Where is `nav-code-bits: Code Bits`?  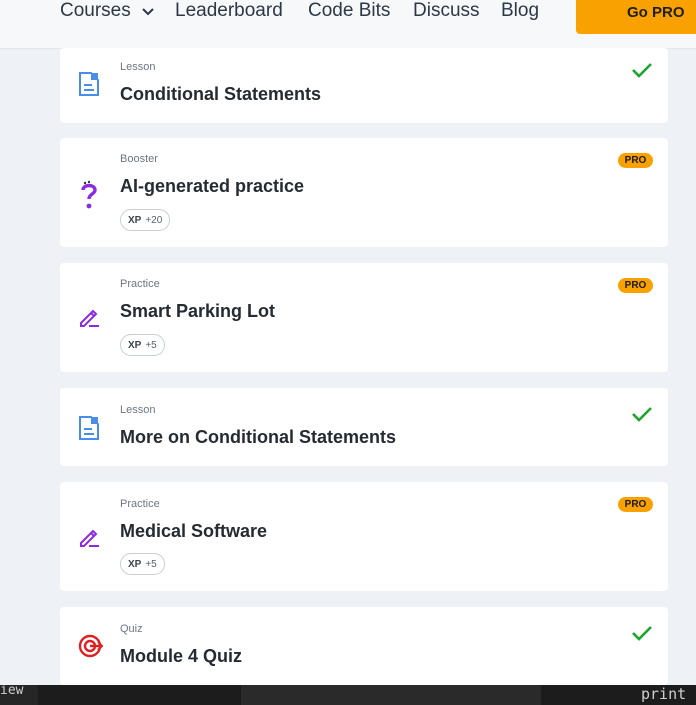
nav-code-bits: Code Bits is located at coordinates (349, 12).